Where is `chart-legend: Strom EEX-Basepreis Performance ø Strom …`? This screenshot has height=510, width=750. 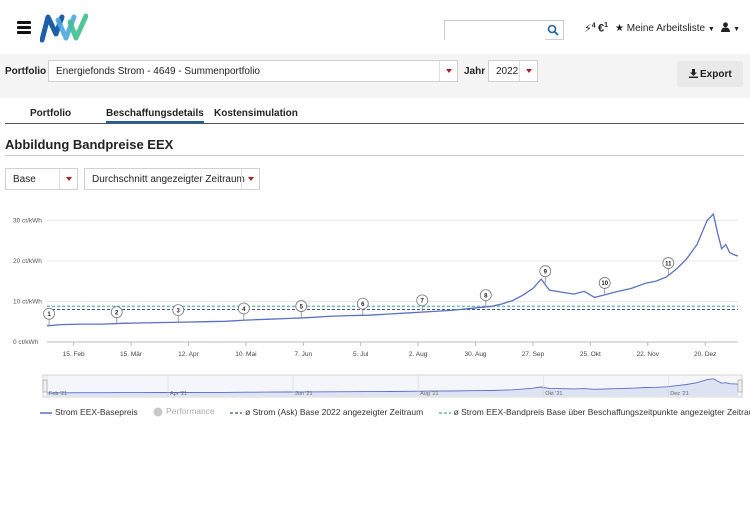
chart-legend: Strom EEX-Basepreis Performance ø Strom … is located at coordinates (395, 411).